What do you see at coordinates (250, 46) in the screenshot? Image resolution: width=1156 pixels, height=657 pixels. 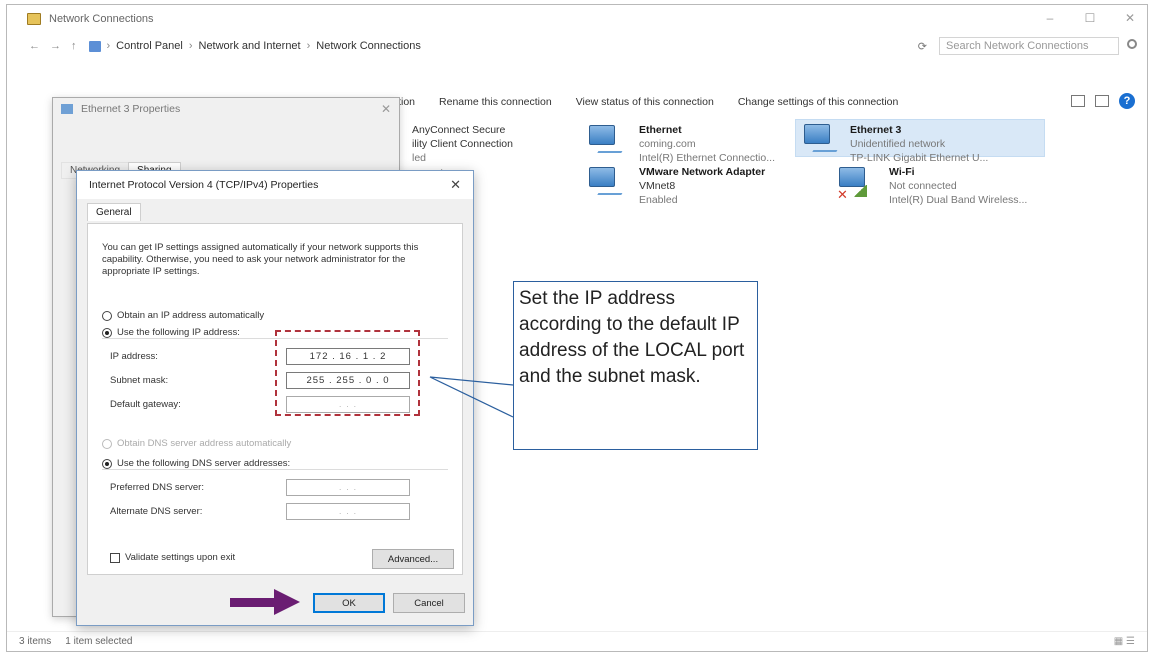 I see `breadcrumb-network-internet: Network and Internet` at bounding box center [250, 46].